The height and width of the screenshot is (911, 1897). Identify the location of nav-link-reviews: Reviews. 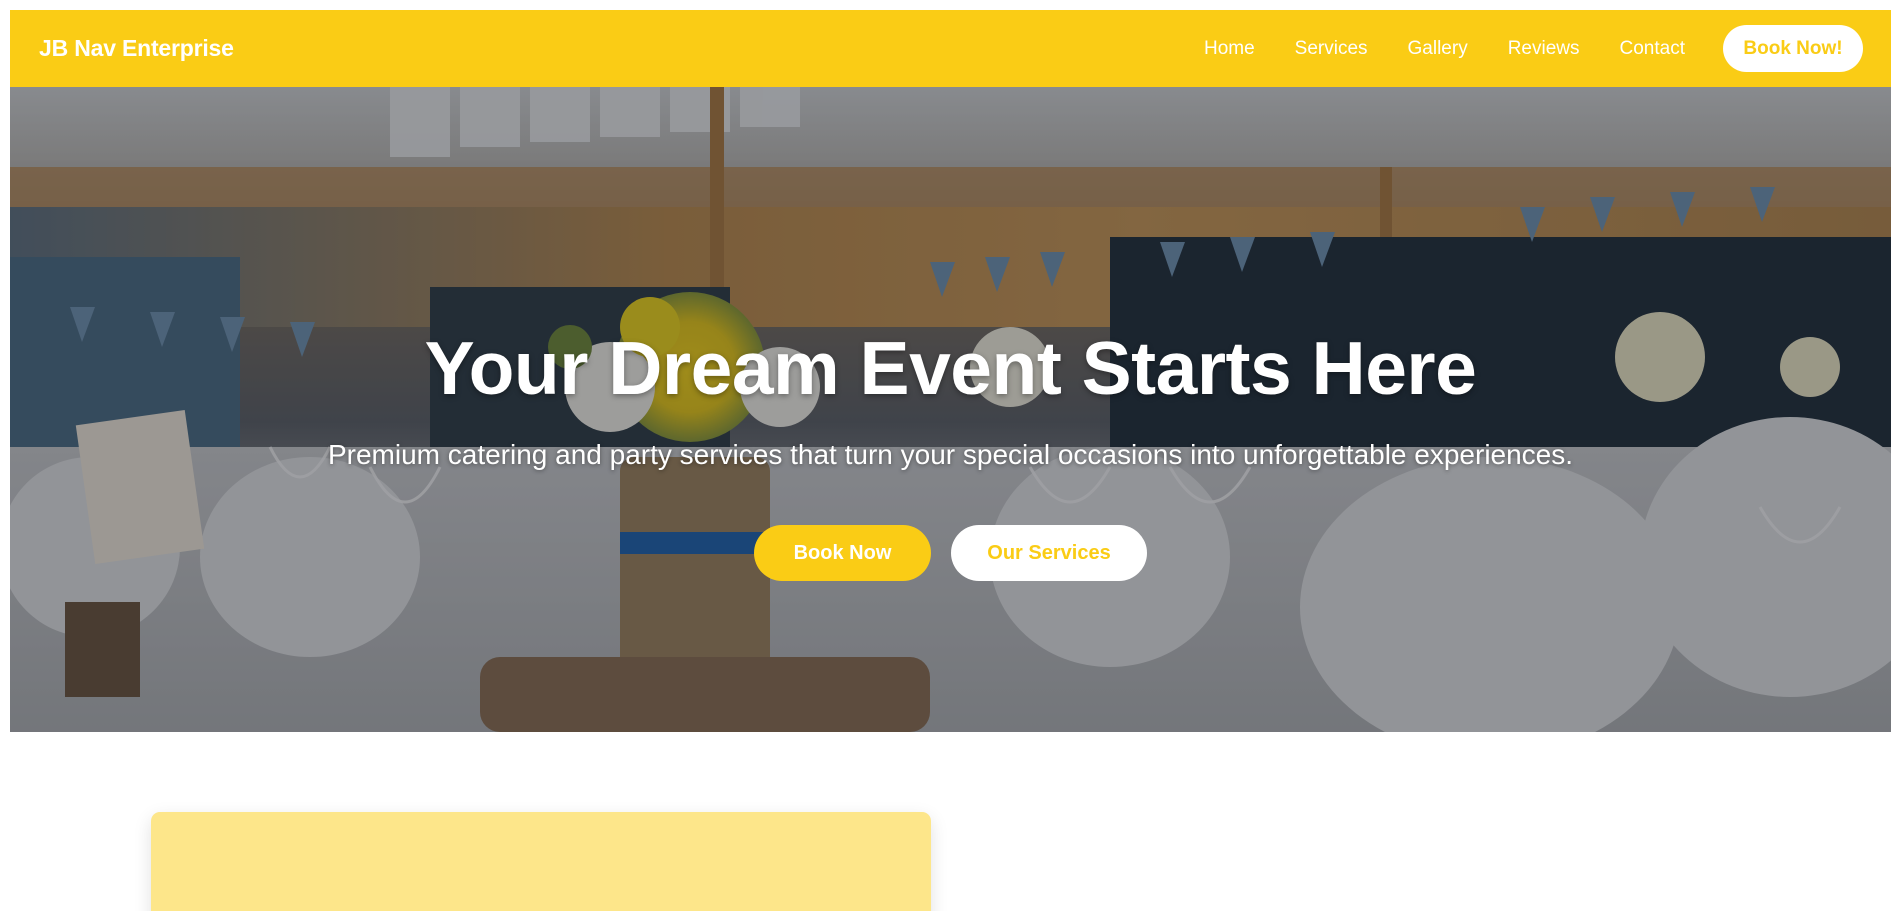
(1544, 49).